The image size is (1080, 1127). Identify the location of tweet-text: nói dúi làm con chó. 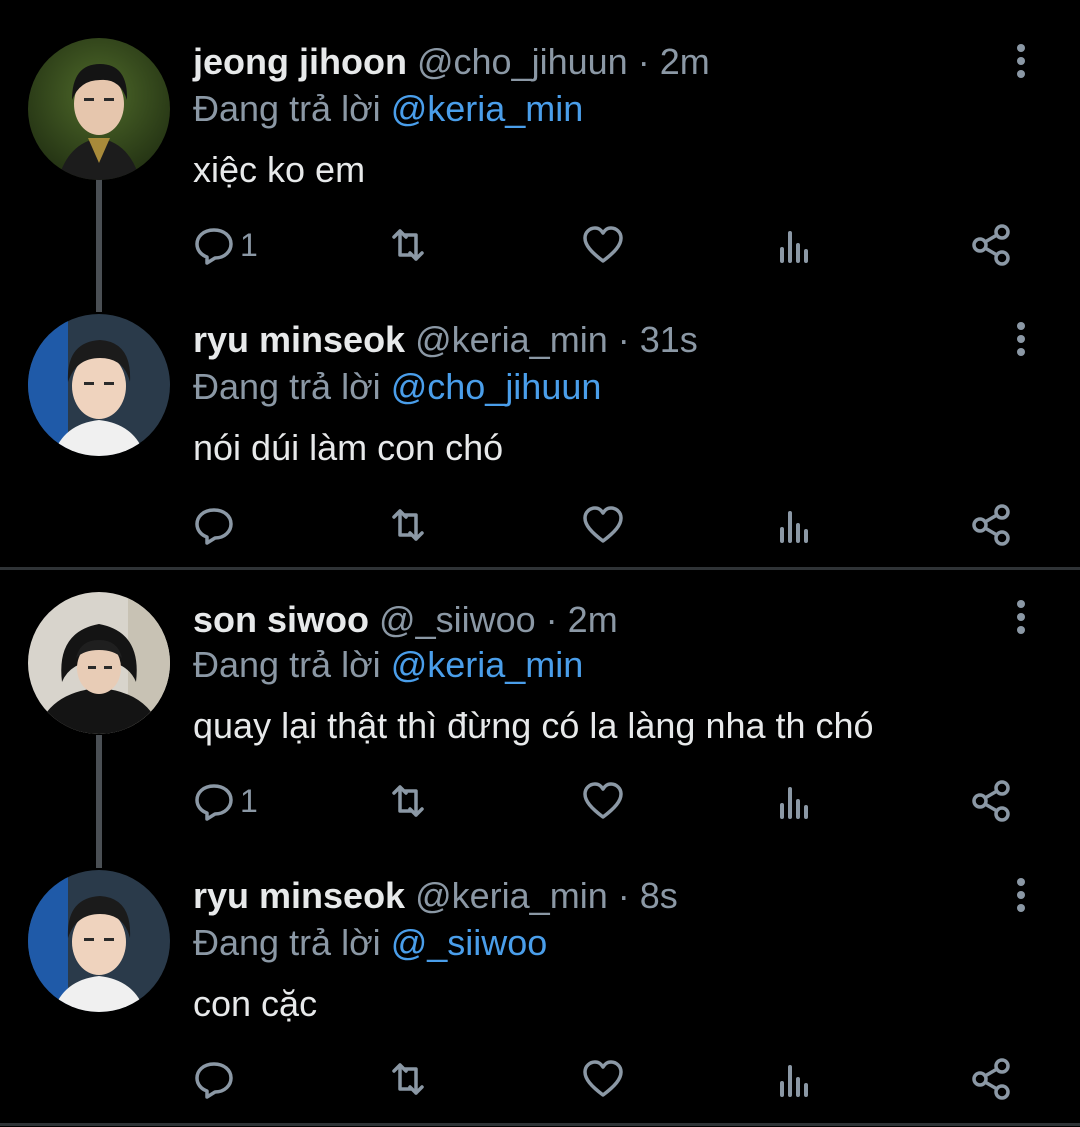
(348, 447).